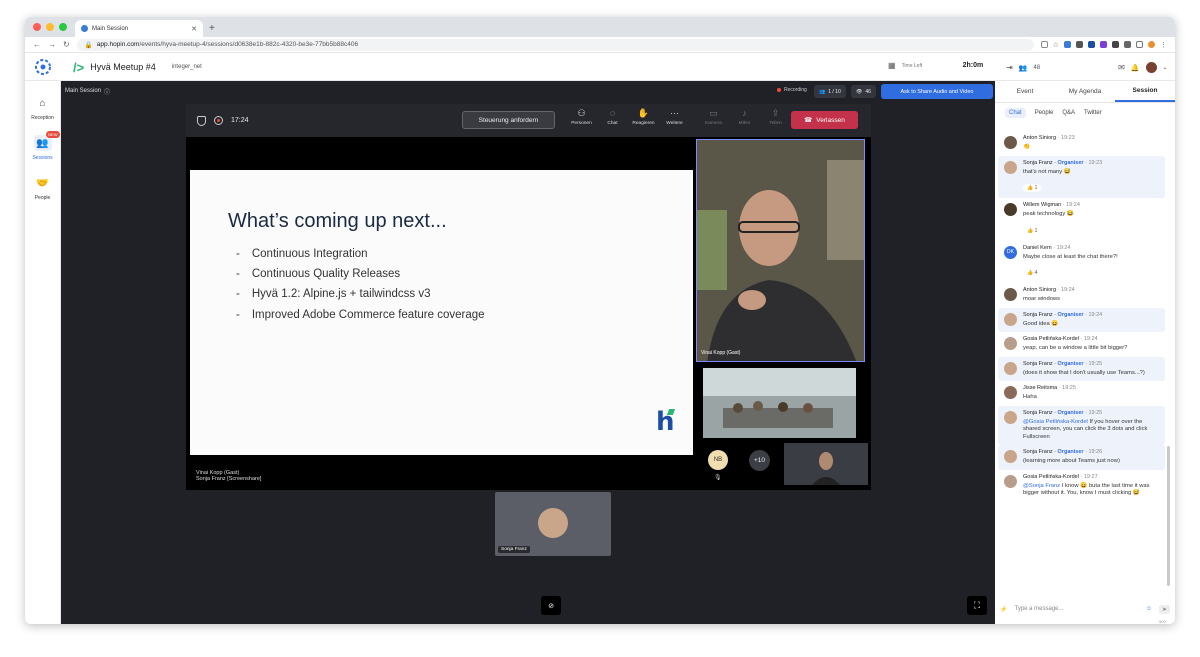 This screenshot has height=657, width=1200. Describe the element at coordinates (1164, 609) in the screenshot. I see `send-icon: ➤` at that location.